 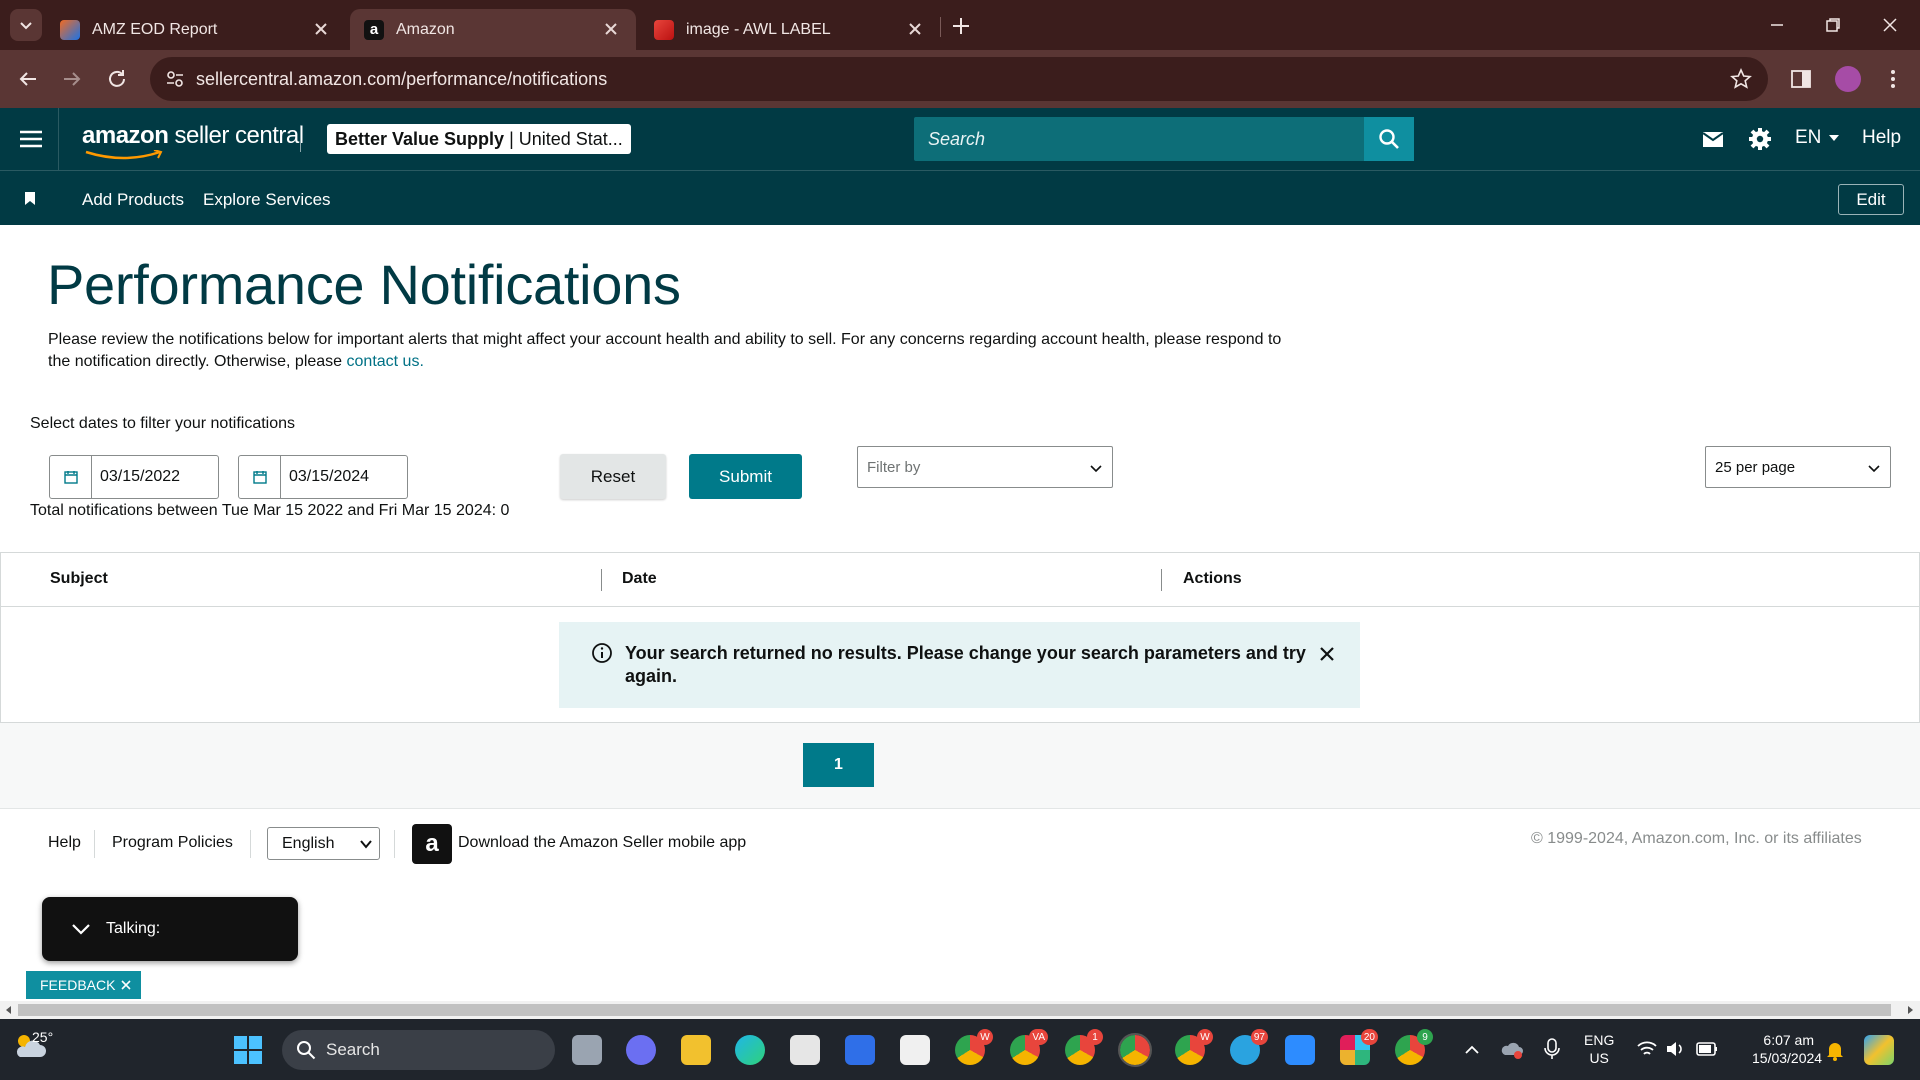 What do you see at coordinates (1389, 139) in the screenshot?
I see `search-button` at bounding box center [1389, 139].